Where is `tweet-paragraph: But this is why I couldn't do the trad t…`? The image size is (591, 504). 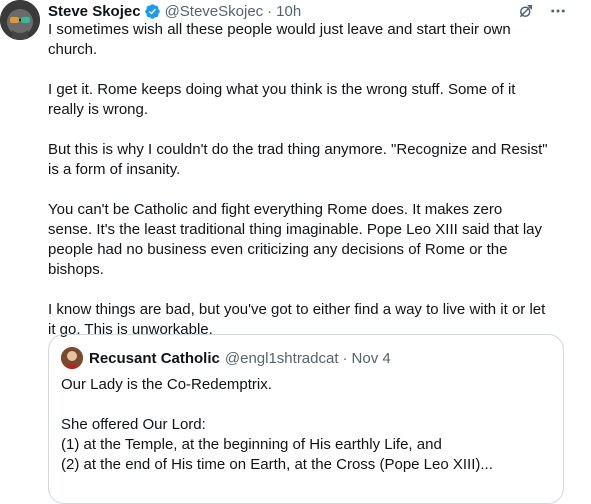 tweet-paragraph: But this is why I couldn't do the trad t… is located at coordinates (298, 159).